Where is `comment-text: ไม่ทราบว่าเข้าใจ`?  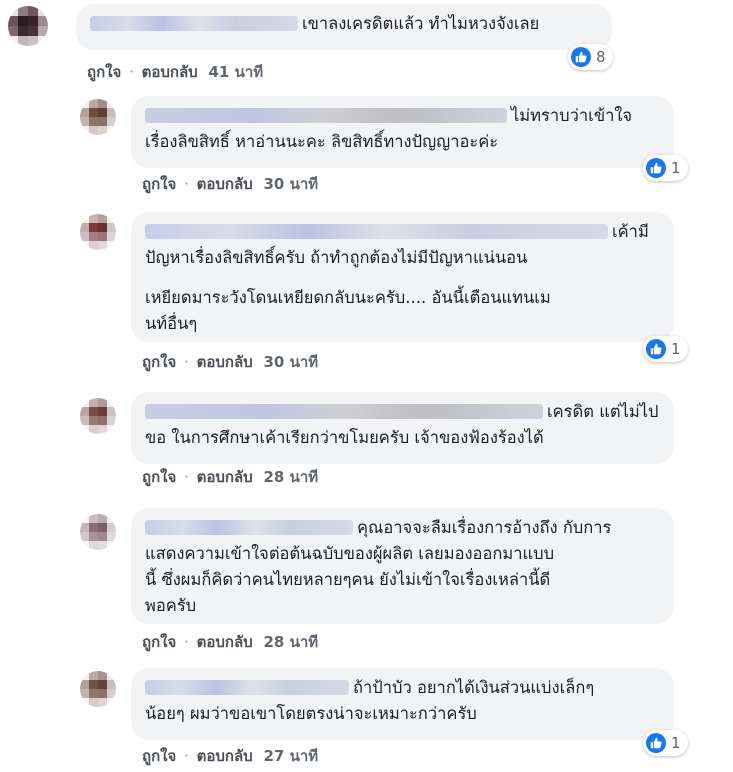 comment-text: ไม่ทราบว่าเข้าใจ is located at coordinates (572, 115).